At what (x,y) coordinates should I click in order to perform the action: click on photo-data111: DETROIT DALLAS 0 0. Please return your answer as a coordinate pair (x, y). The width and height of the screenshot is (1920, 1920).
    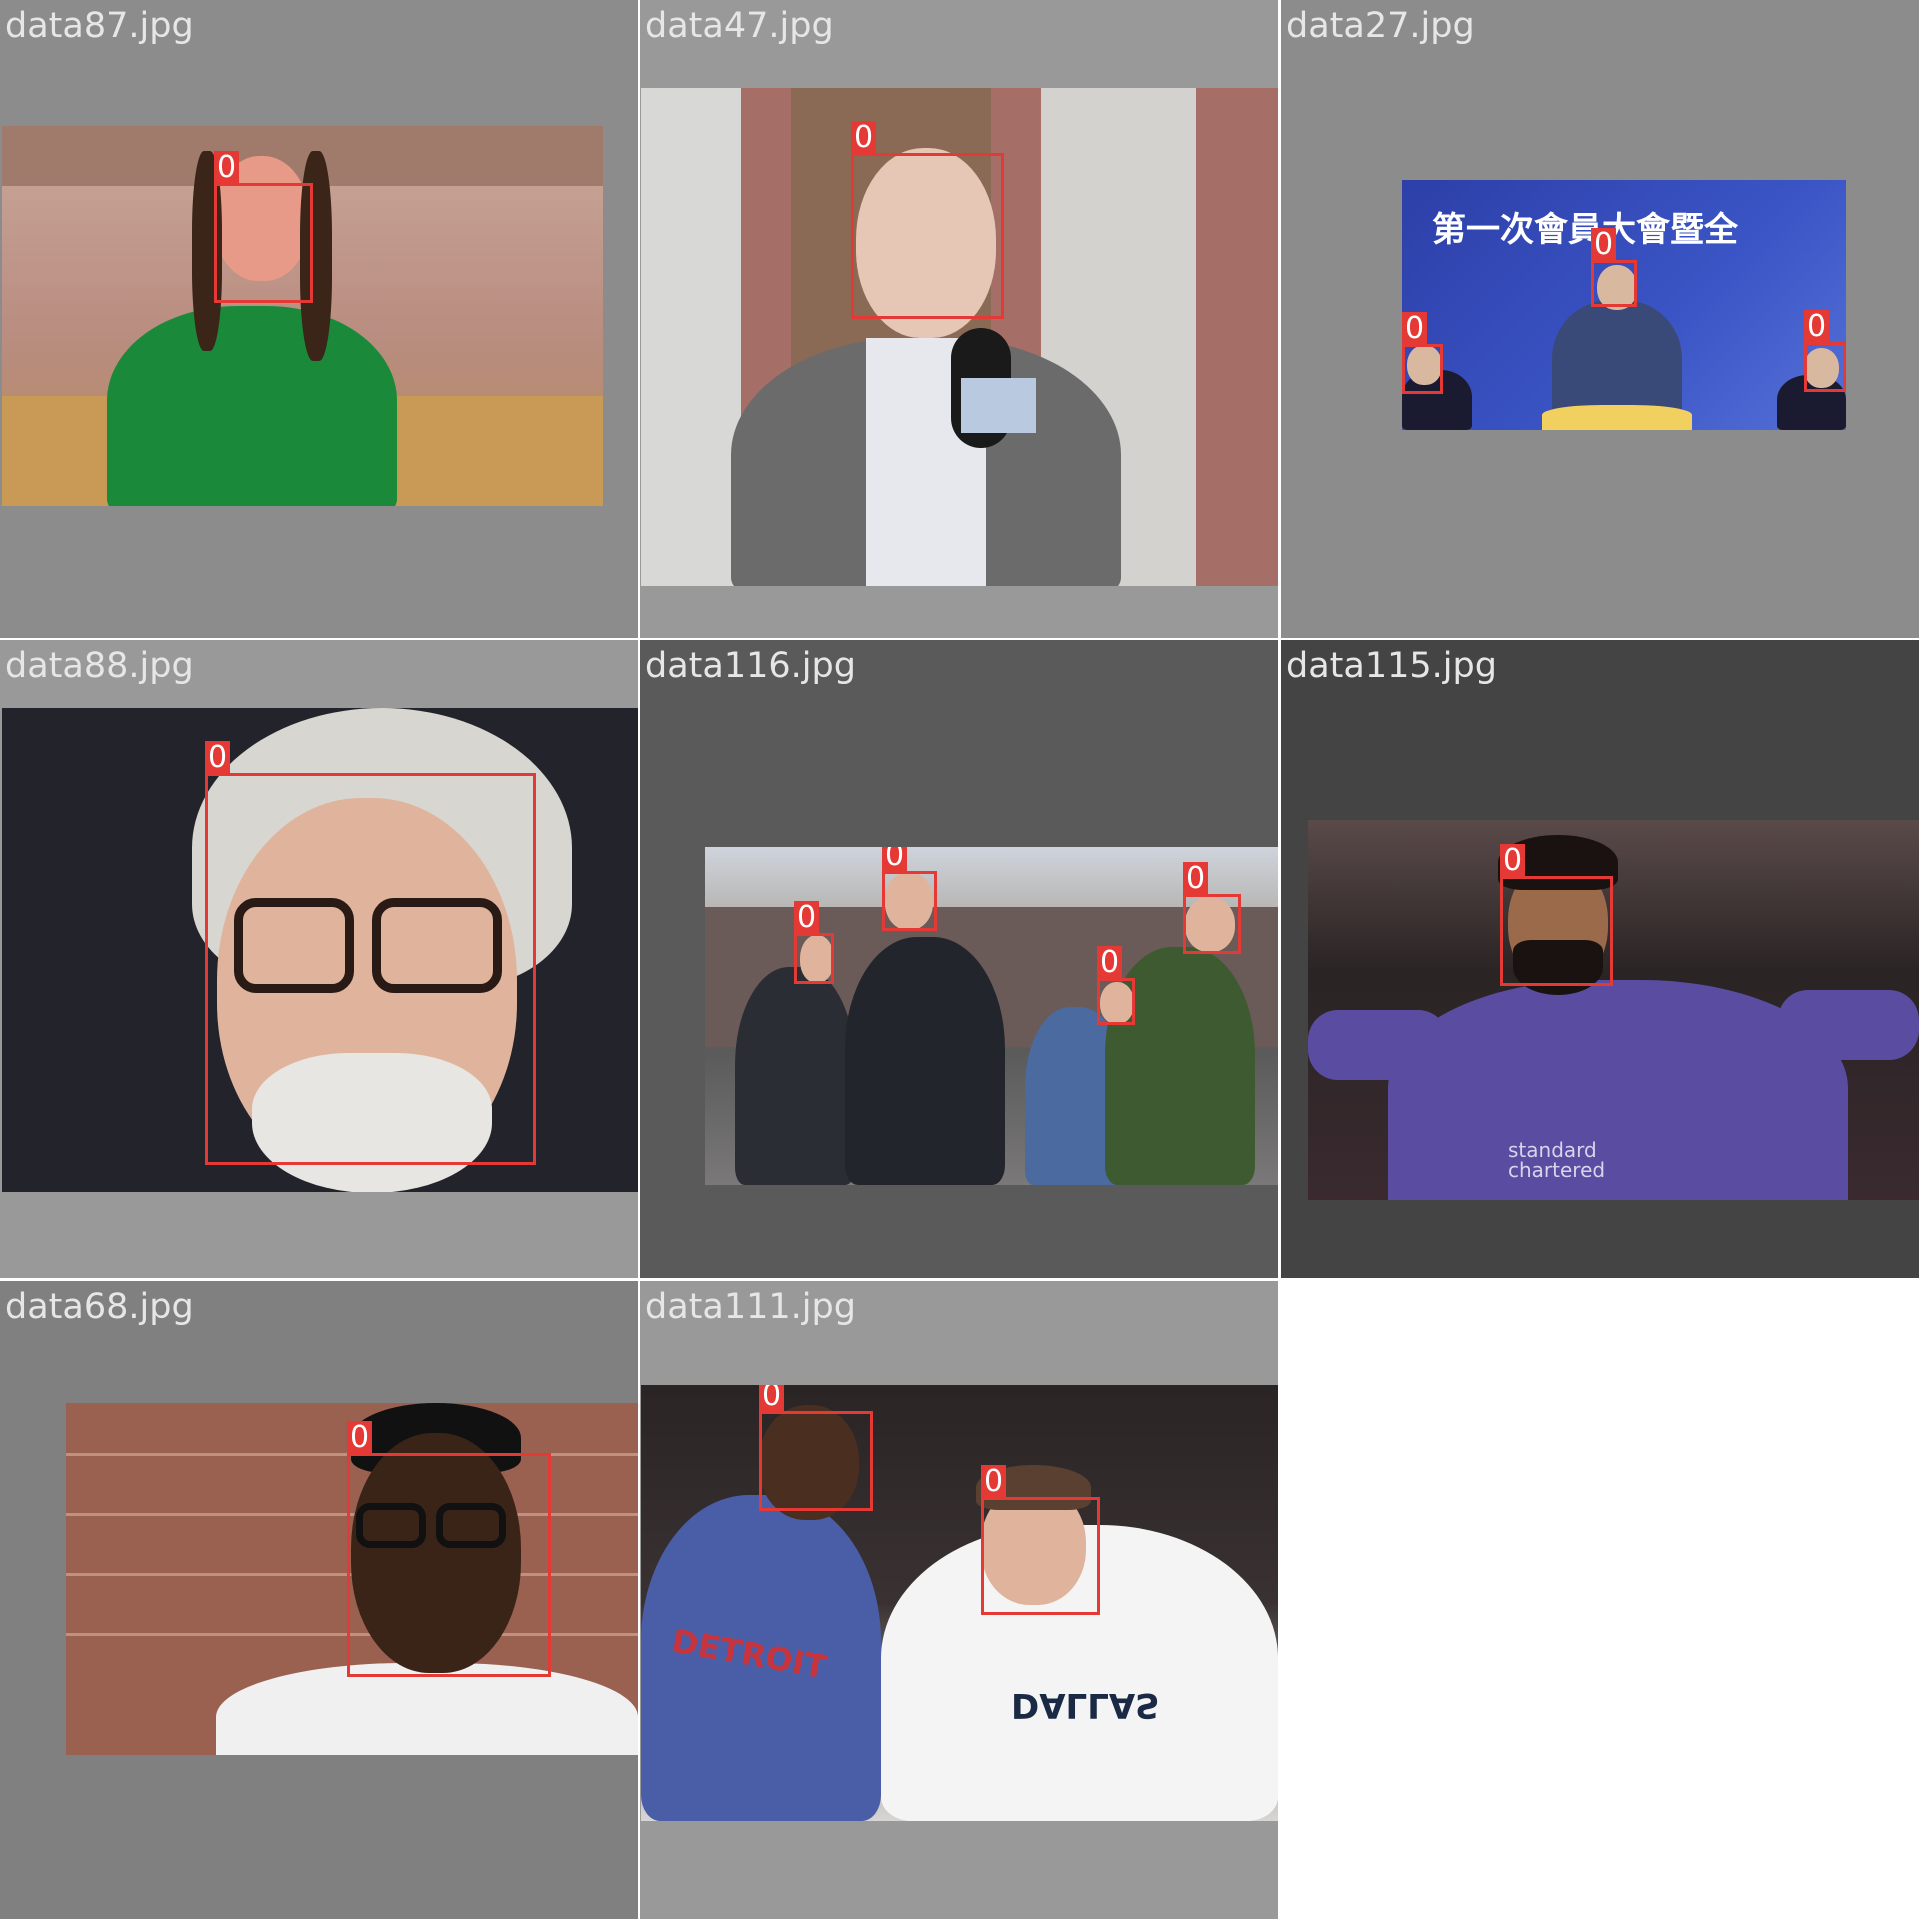
    Looking at the image, I should click on (959, 1603).